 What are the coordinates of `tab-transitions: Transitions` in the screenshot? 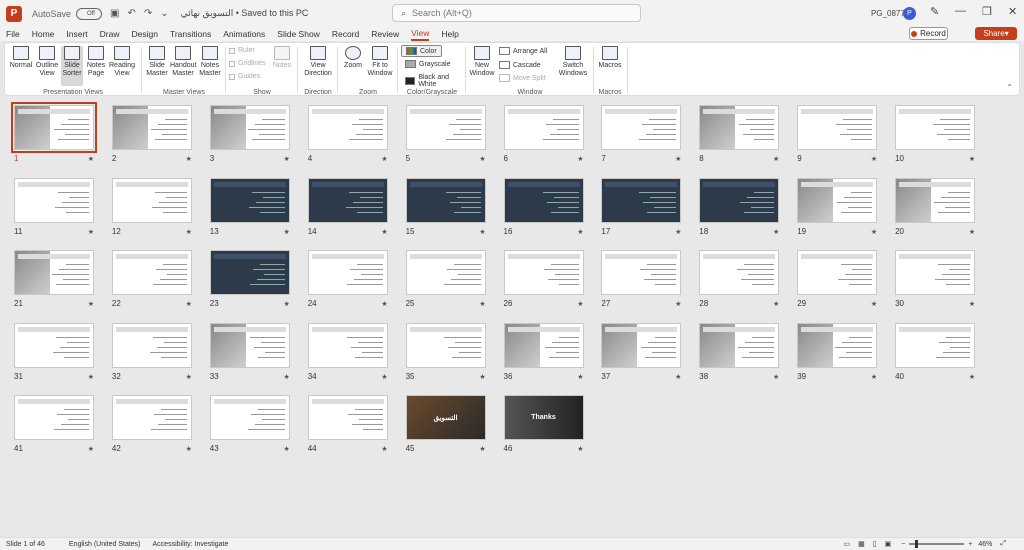 It's located at (190, 34).